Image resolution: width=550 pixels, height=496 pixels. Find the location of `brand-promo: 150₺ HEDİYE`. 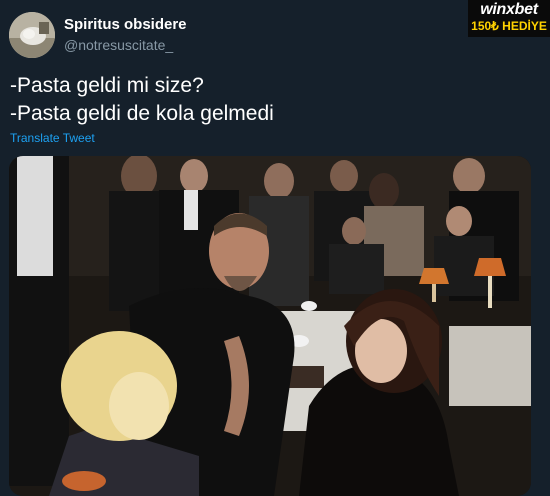

brand-promo: 150₺ HEDİYE is located at coordinates (509, 26).